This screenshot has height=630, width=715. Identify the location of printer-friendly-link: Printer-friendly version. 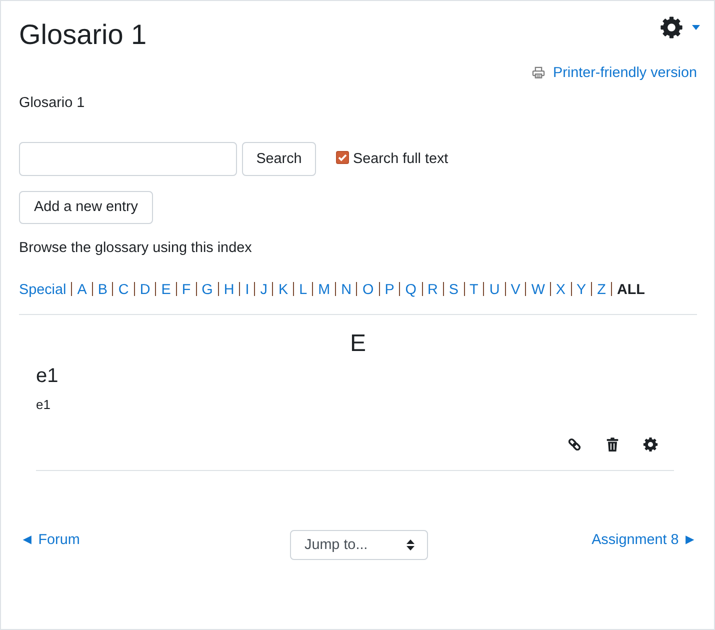
(625, 72).